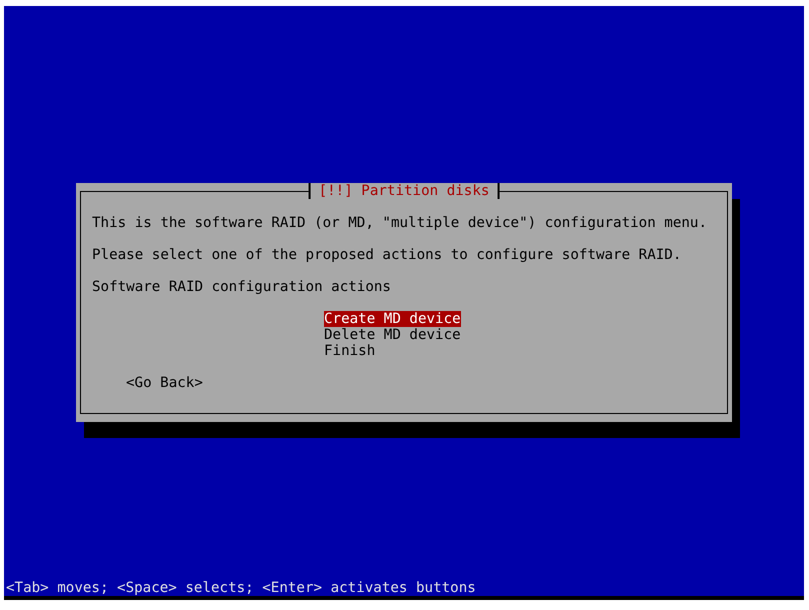 The image size is (809, 610). What do you see at coordinates (404, 191) in the screenshot?
I see `dialog-title: [!!] Partition disks` at bounding box center [404, 191].